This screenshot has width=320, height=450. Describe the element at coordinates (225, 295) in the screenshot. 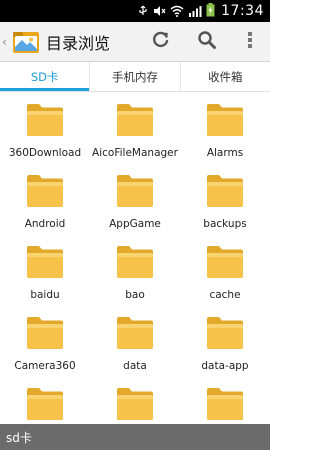

I see `folder-label: cache` at that location.